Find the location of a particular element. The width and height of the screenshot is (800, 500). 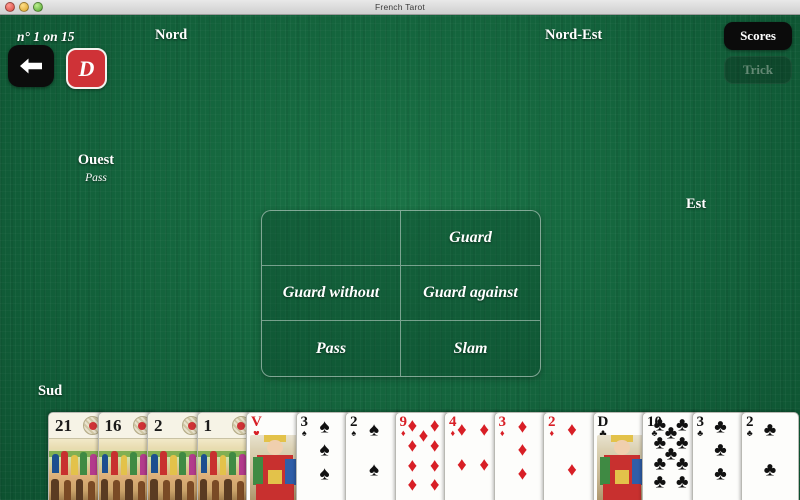

card-corner-rank: 2 ♣ is located at coordinates (750, 426).